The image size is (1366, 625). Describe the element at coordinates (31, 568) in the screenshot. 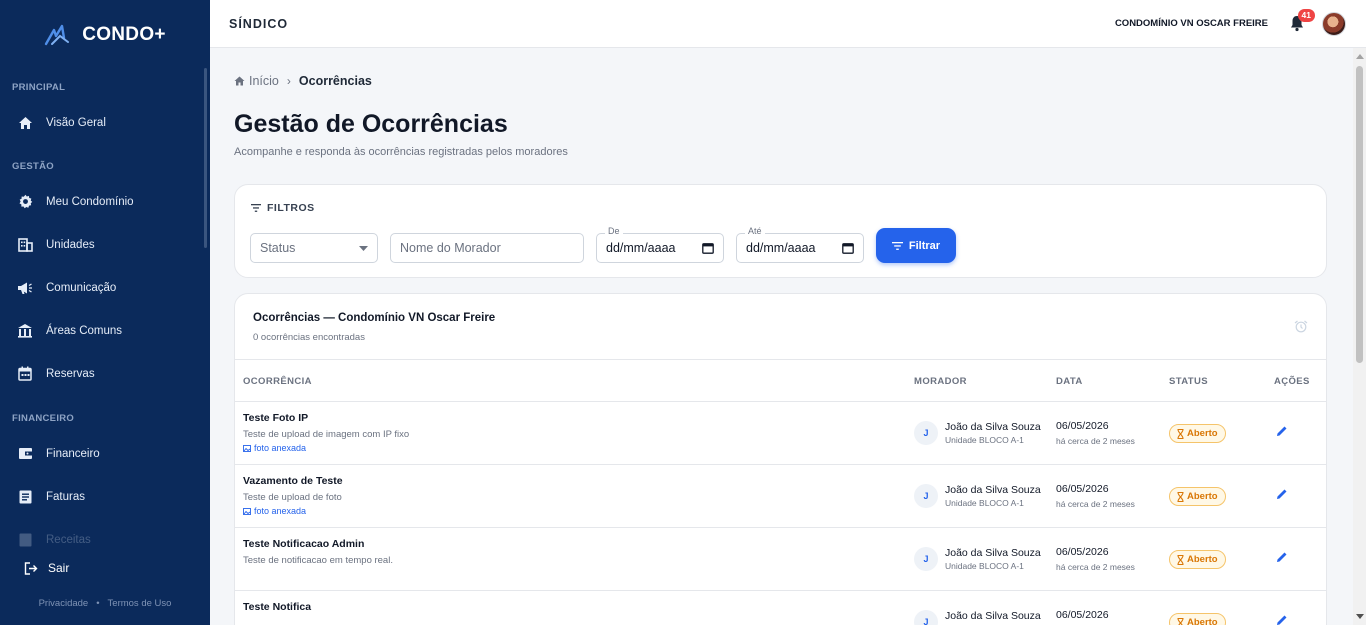

I see `logout-icon` at that location.